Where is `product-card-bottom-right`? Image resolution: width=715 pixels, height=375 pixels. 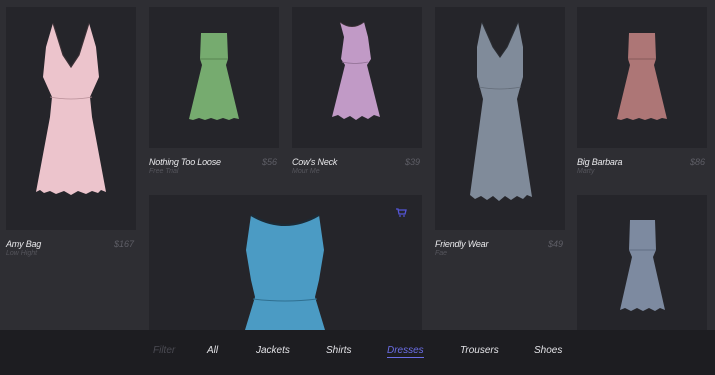
product-card-bottom-right is located at coordinates (643, 260).